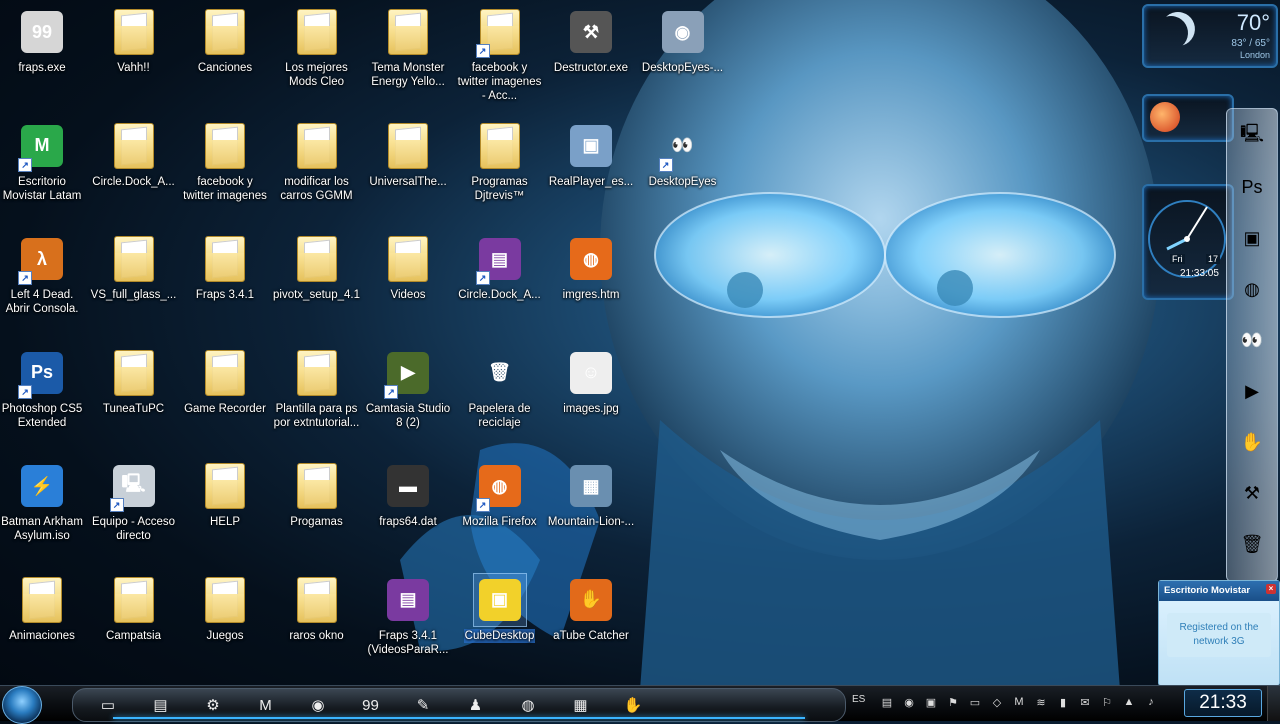 The height and width of the screenshot is (724, 1280). I want to click on chrome-icon: ◉, so click(318, 705).